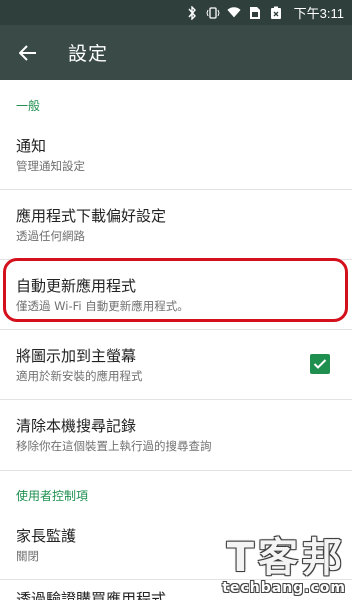 This screenshot has width=352, height=600. Describe the element at coordinates (192, 12) in the screenshot. I see `bluetooth-icon` at that location.